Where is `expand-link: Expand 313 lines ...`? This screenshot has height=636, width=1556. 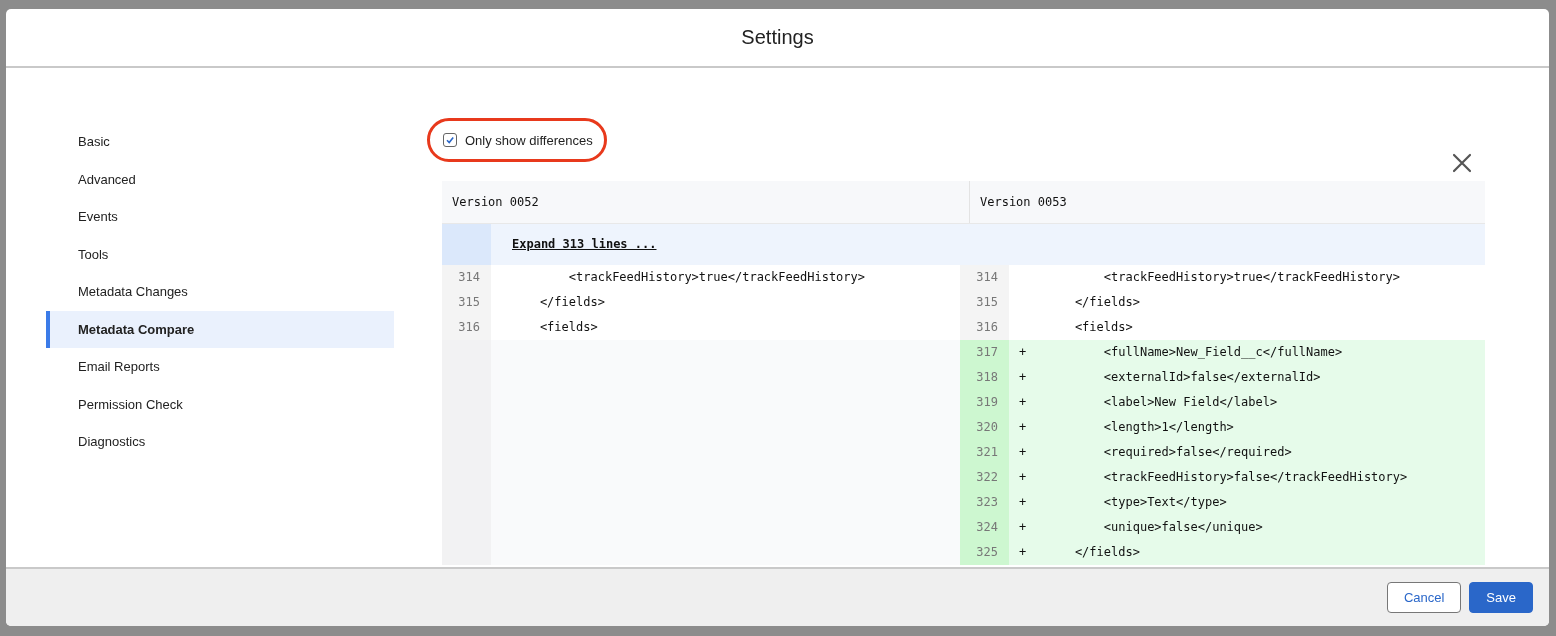 expand-link: Expand 313 lines ... is located at coordinates (574, 244).